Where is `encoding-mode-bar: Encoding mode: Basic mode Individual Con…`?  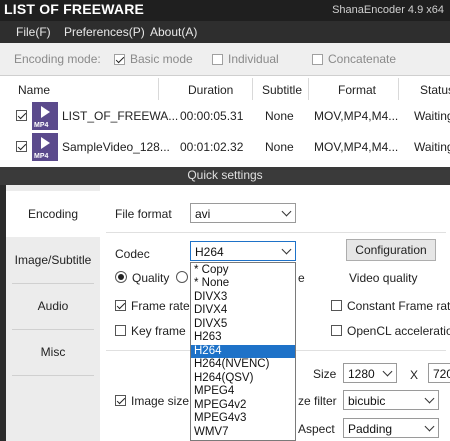
encoding-mode-bar: Encoding mode: Basic mode Individual Con… is located at coordinates (225, 59).